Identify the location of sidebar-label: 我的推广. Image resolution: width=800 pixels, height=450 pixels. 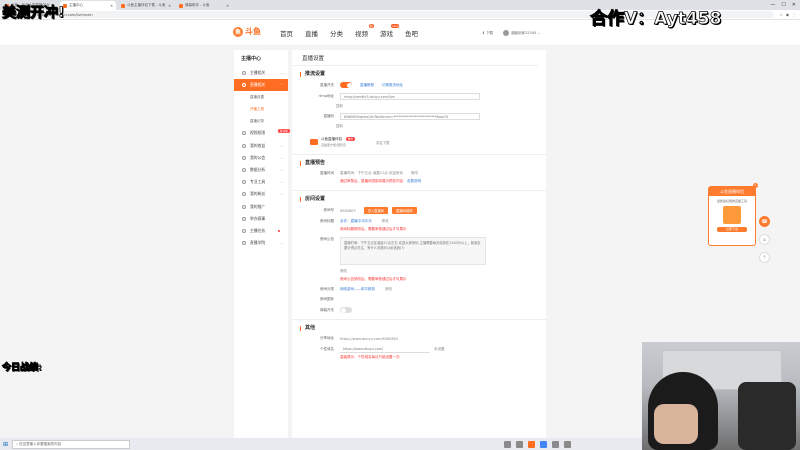
(258, 206).